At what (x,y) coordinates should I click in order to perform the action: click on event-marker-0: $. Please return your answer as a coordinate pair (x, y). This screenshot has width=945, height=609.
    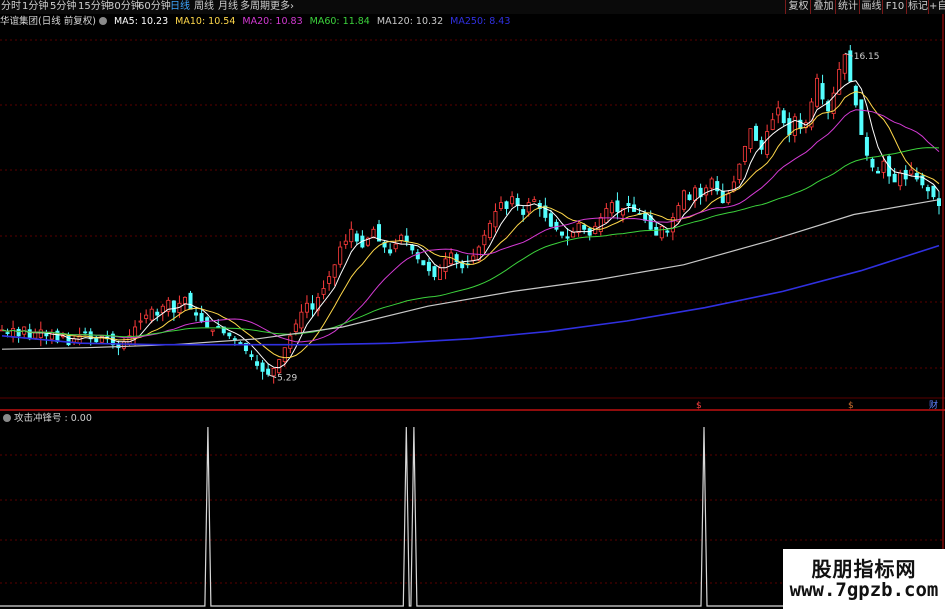
    Looking at the image, I should click on (699, 406).